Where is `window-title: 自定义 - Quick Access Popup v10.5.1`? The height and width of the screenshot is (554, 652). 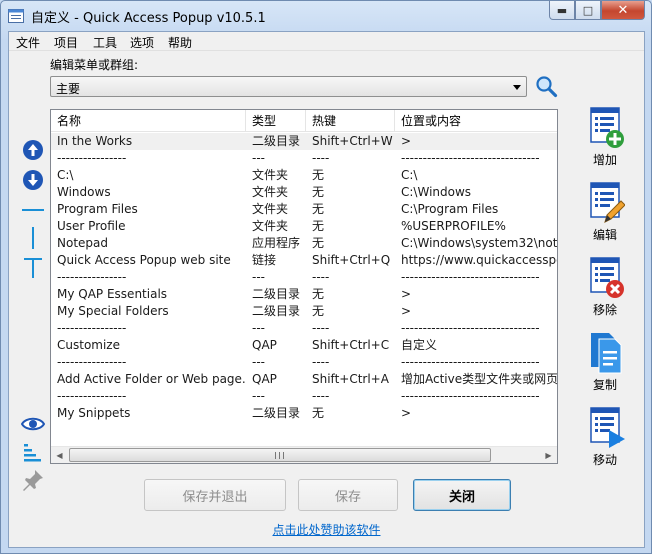 window-title: 自定义 - Quick Access Popup v10.5.1 is located at coordinates (148, 18).